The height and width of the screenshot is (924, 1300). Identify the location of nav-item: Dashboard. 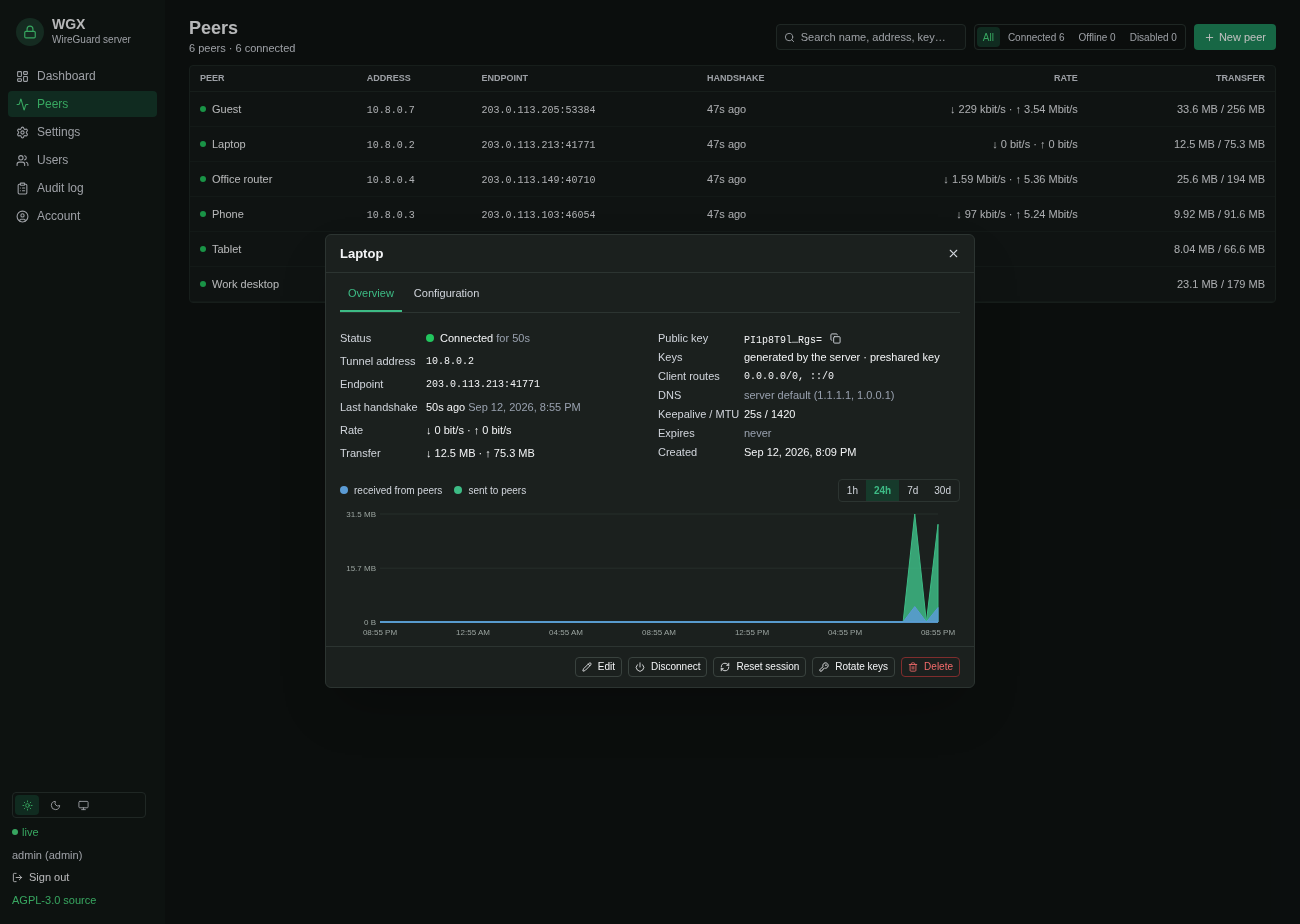
(82, 76).